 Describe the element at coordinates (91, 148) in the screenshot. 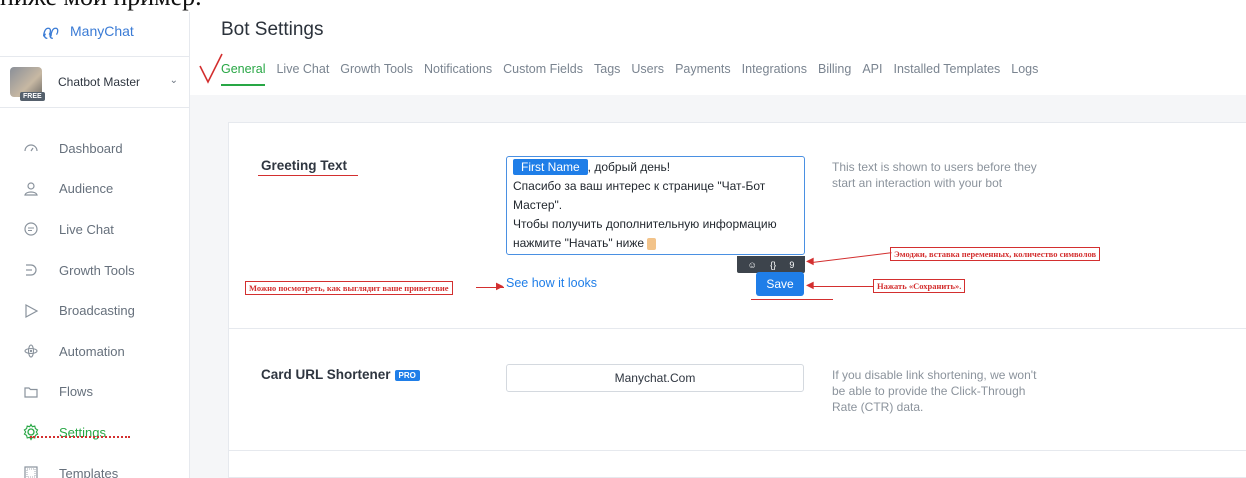

I see `sidebar-item-label: Dashboard` at that location.